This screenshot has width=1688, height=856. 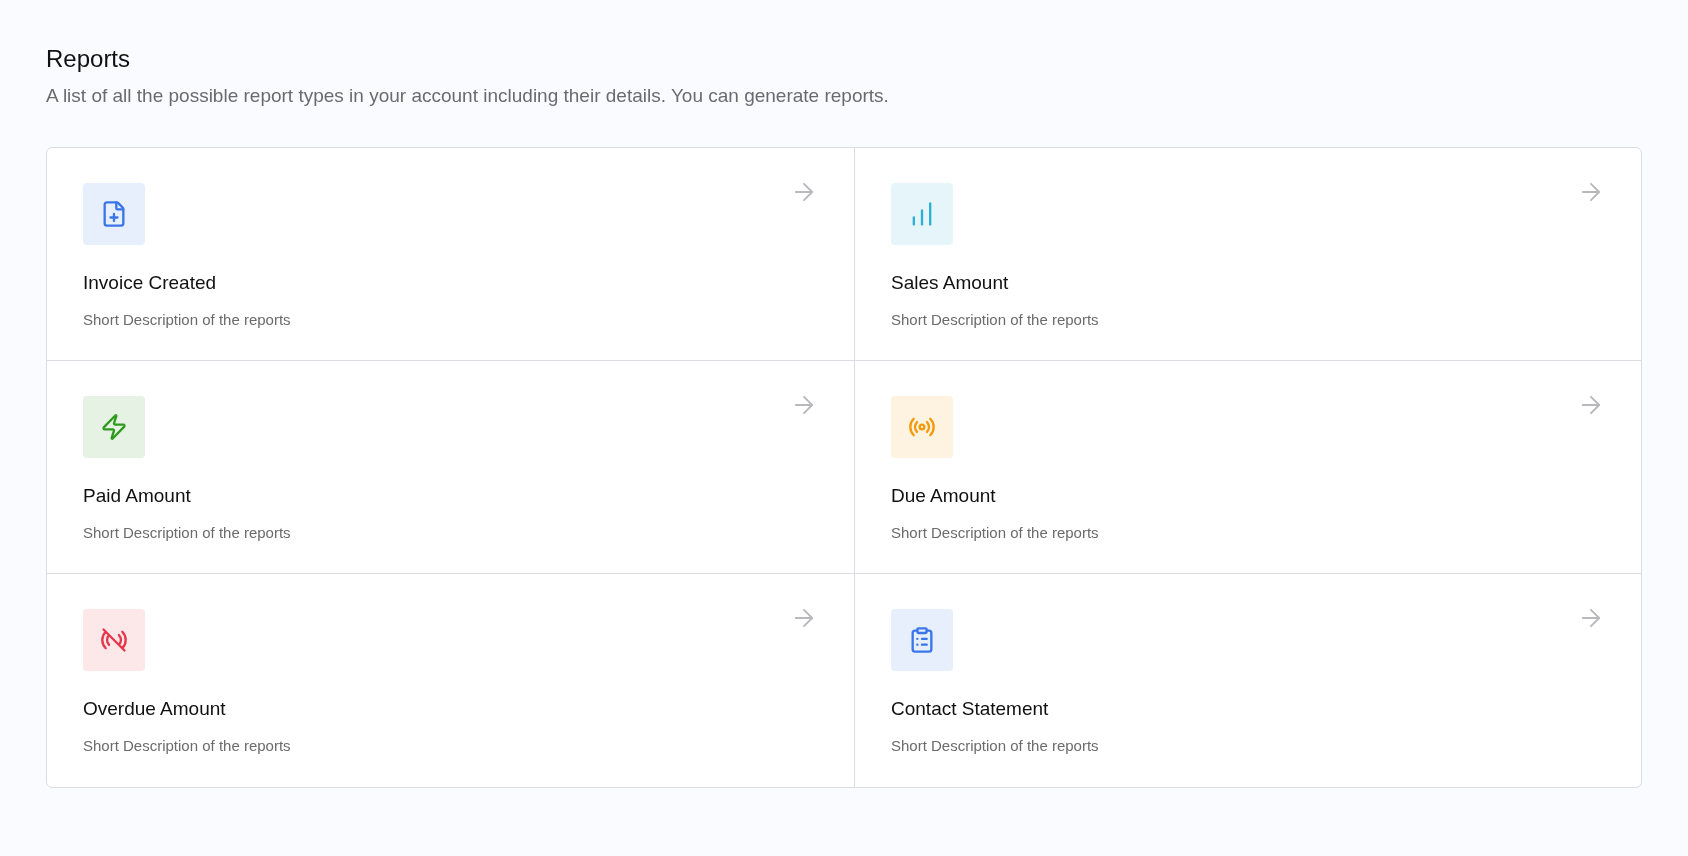 What do you see at coordinates (451, 254) in the screenshot?
I see `report-card: Invoice Created Short Description of the reports` at bounding box center [451, 254].